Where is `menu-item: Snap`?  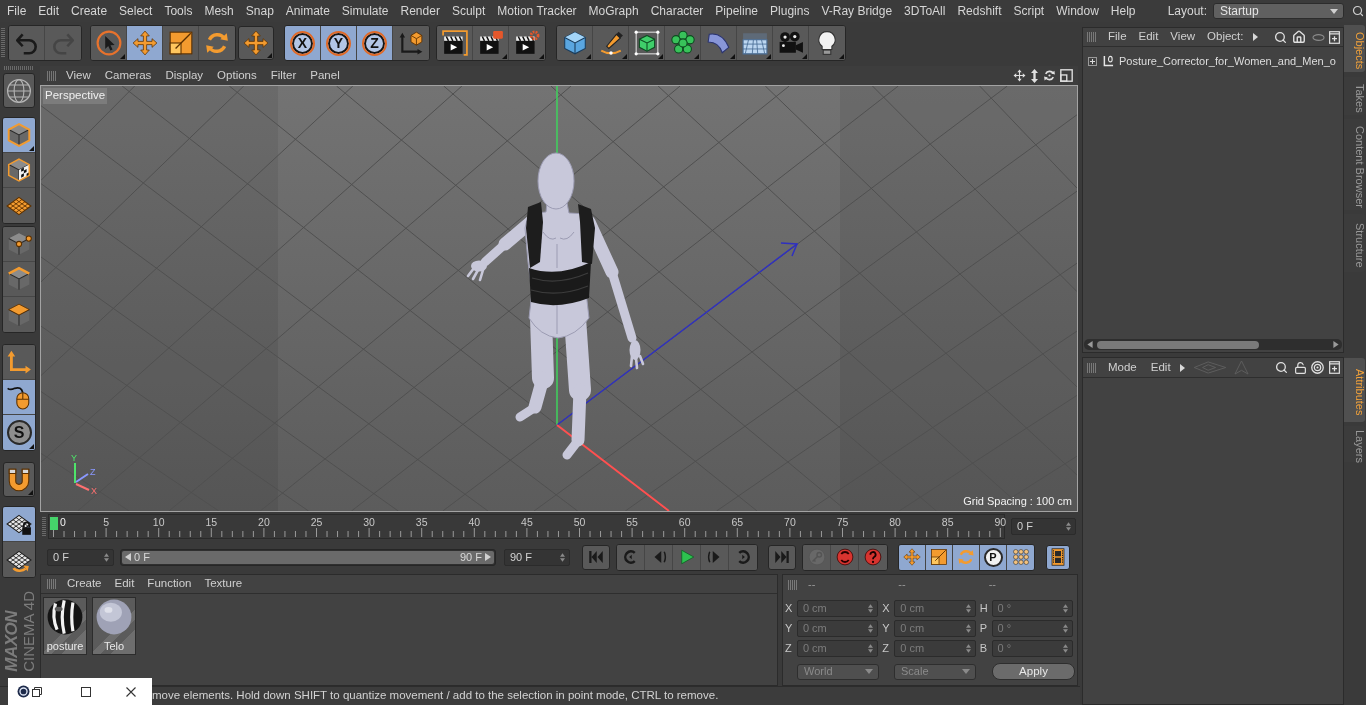 menu-item: Snap is located at coordinates (259, 11).